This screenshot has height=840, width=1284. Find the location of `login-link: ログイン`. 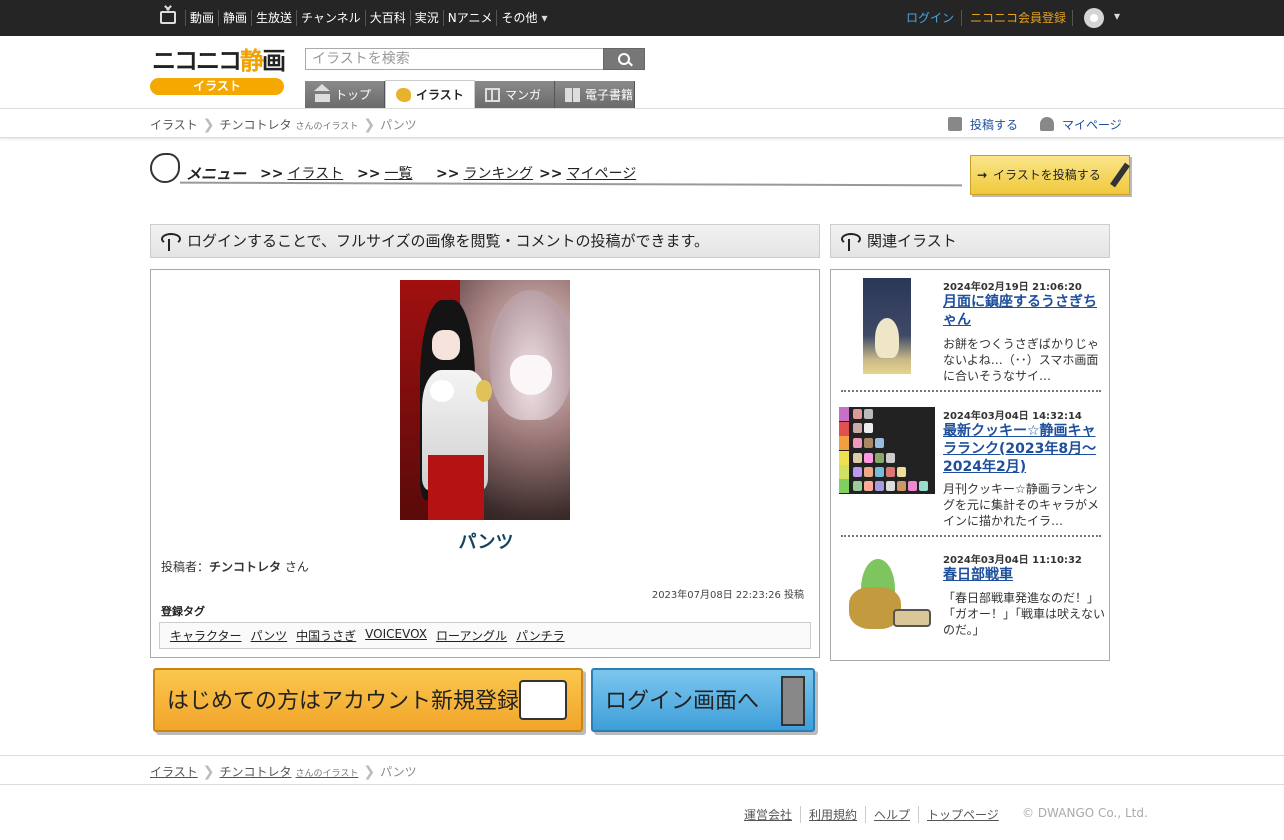

login-link: ログイン is located at coordinates (930, 18).